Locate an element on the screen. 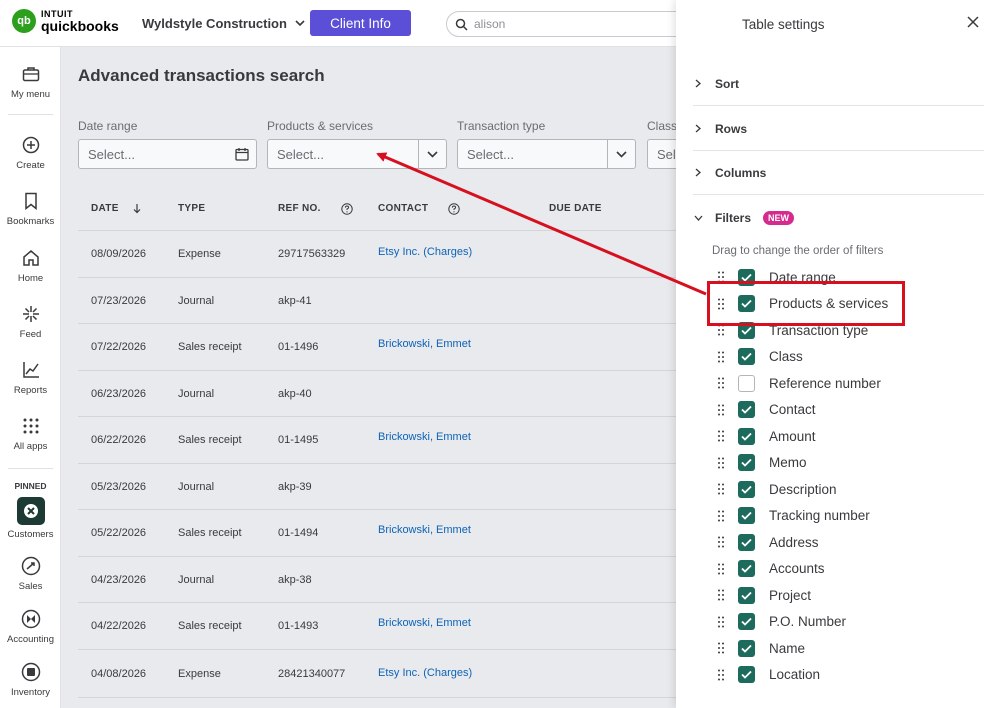 The height and width of the screenshot is (708, 1000). table-row: 04/23/2026 Journal akp-38 is located at coordinates (377, 580).